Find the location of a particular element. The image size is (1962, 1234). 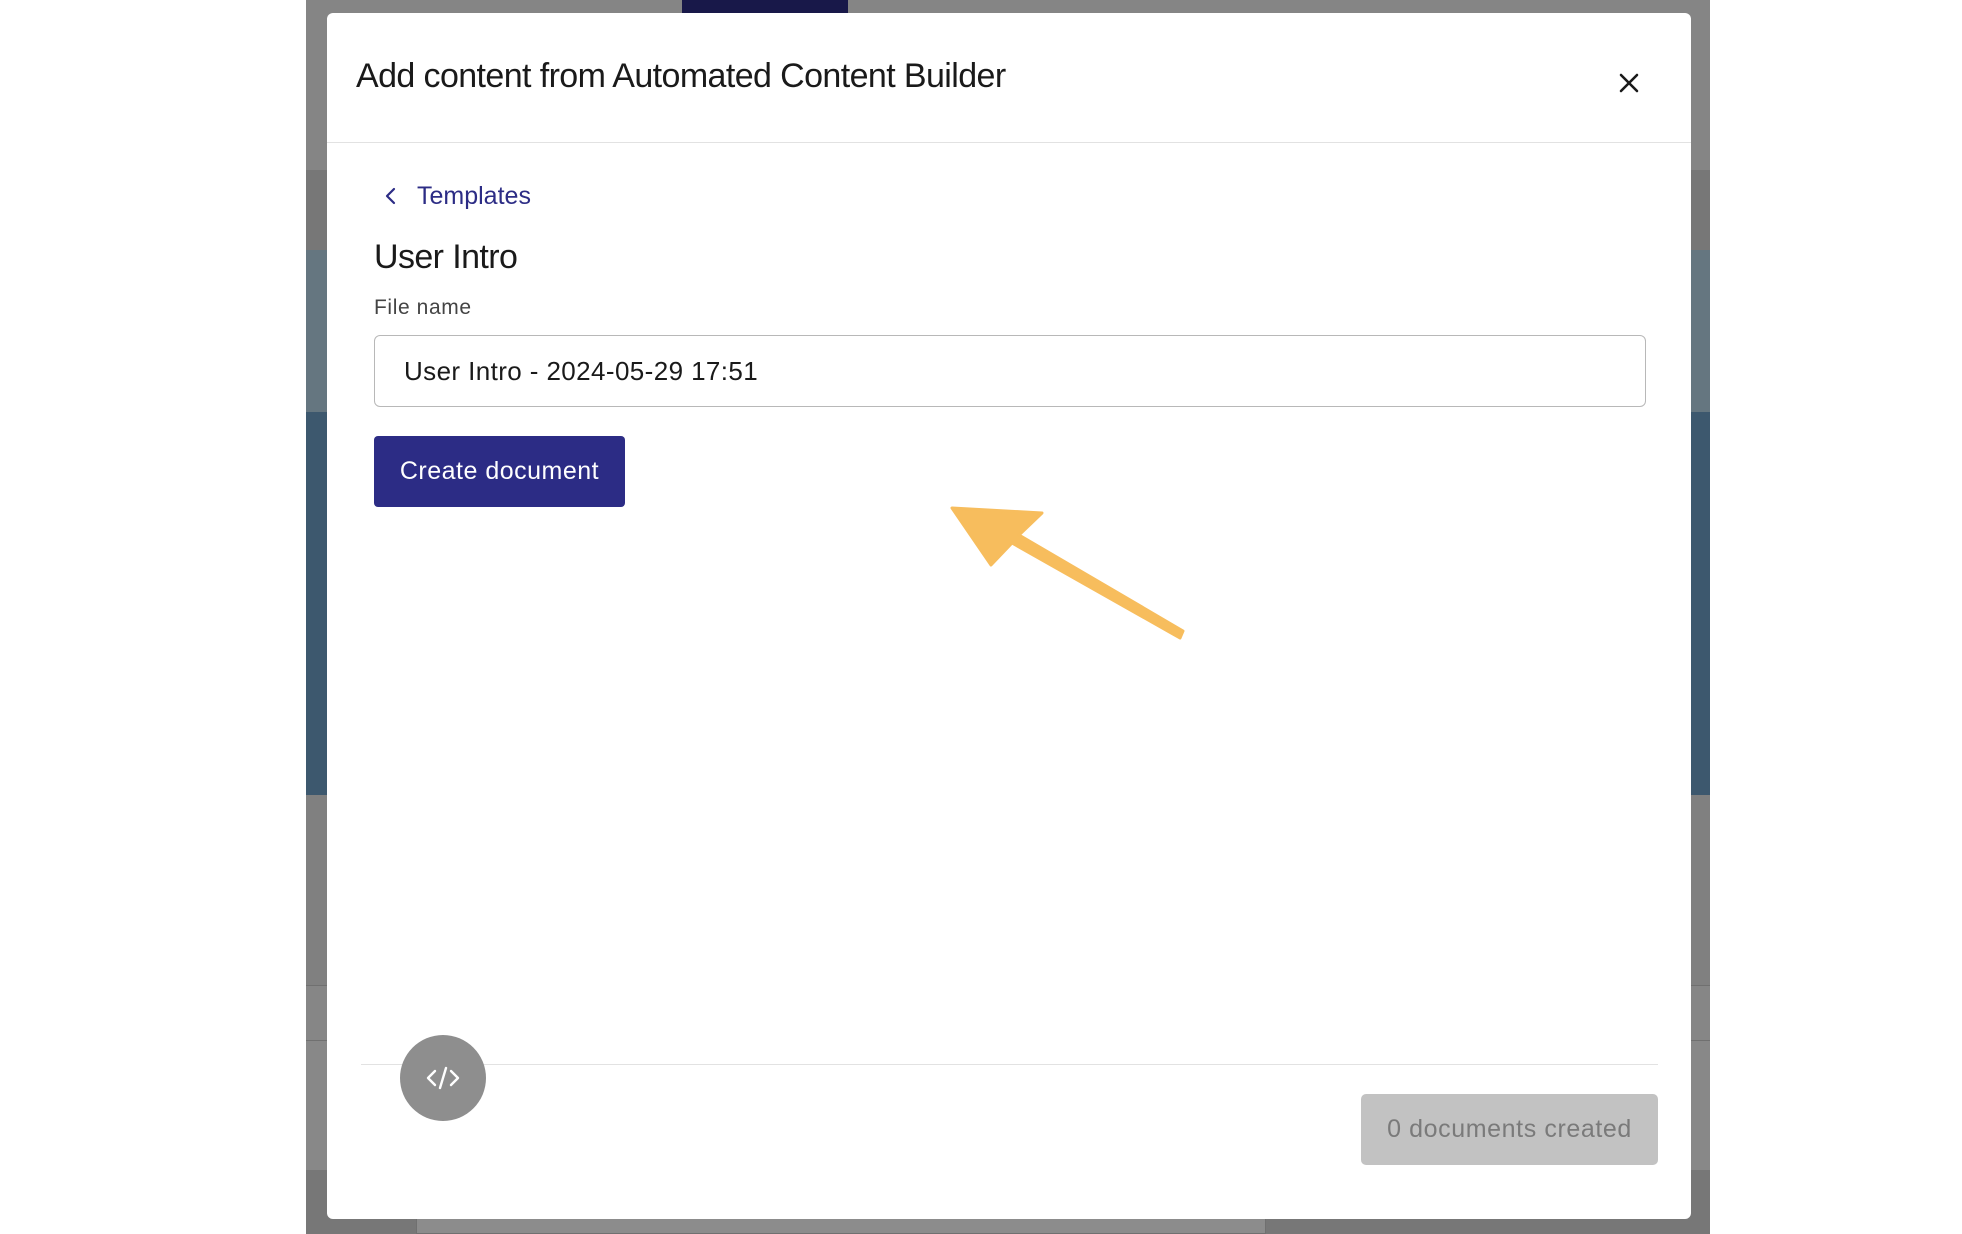

close-button is located at coordinates (1629, 83).